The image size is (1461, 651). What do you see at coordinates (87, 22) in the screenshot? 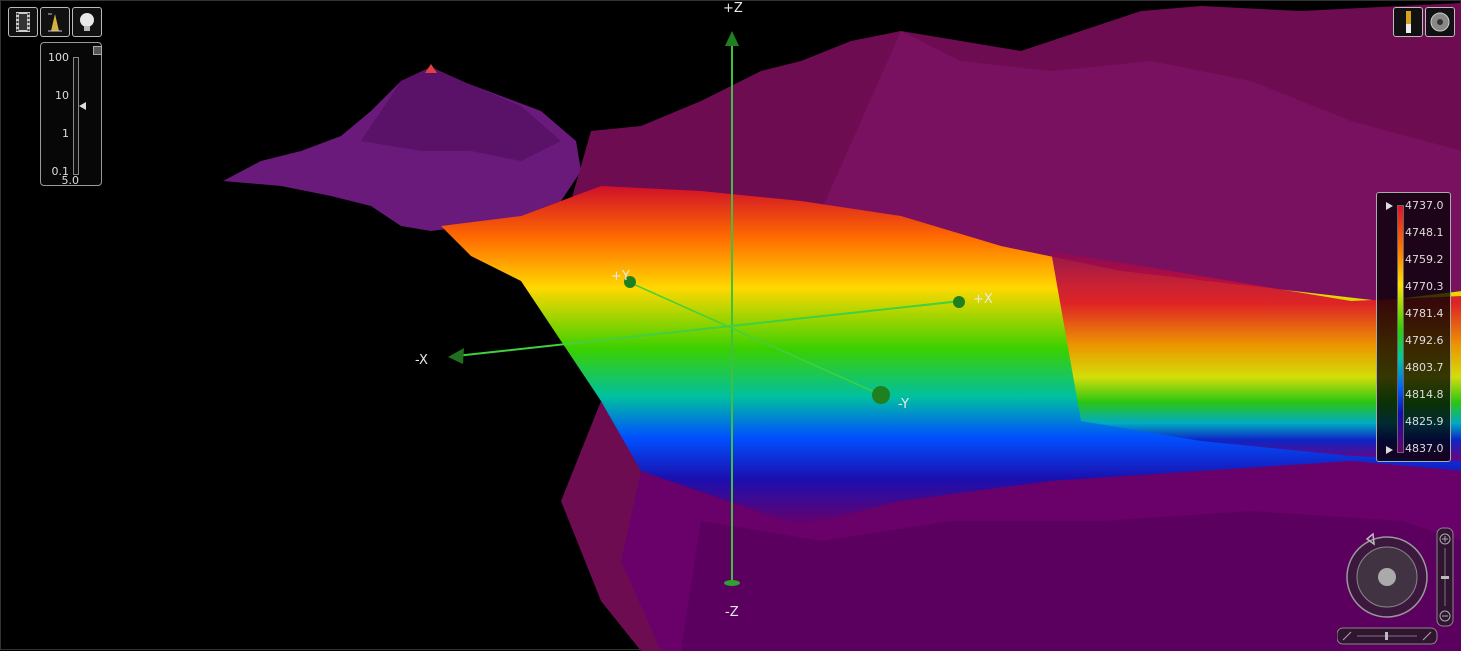
I see `lightbulb-icon` at bounding box center [87, 22].